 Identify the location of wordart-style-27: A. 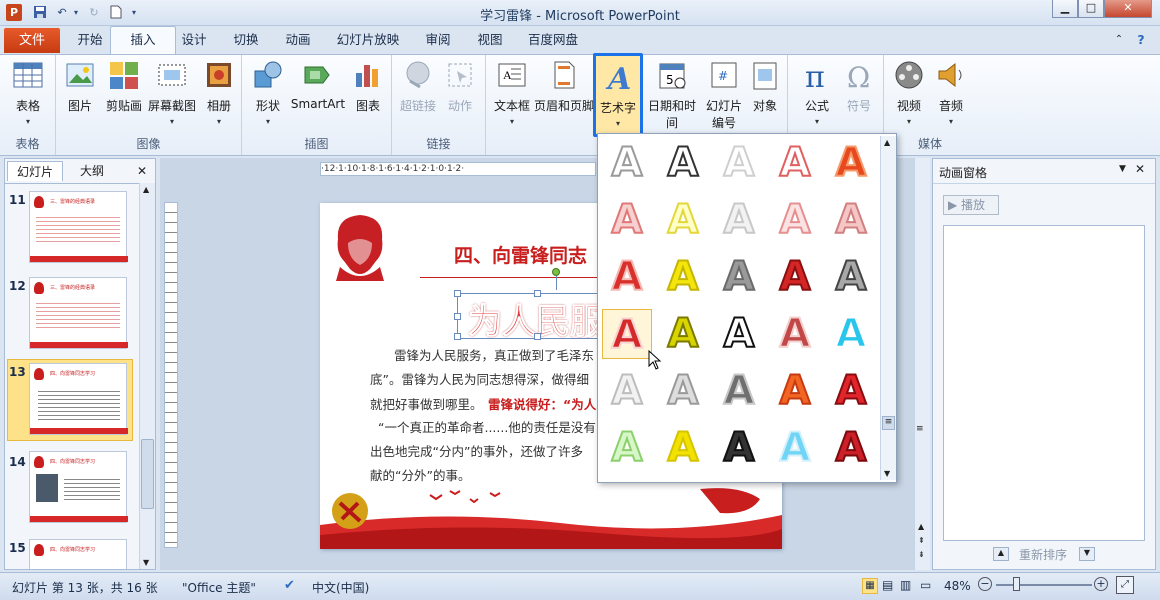
(683, 448).